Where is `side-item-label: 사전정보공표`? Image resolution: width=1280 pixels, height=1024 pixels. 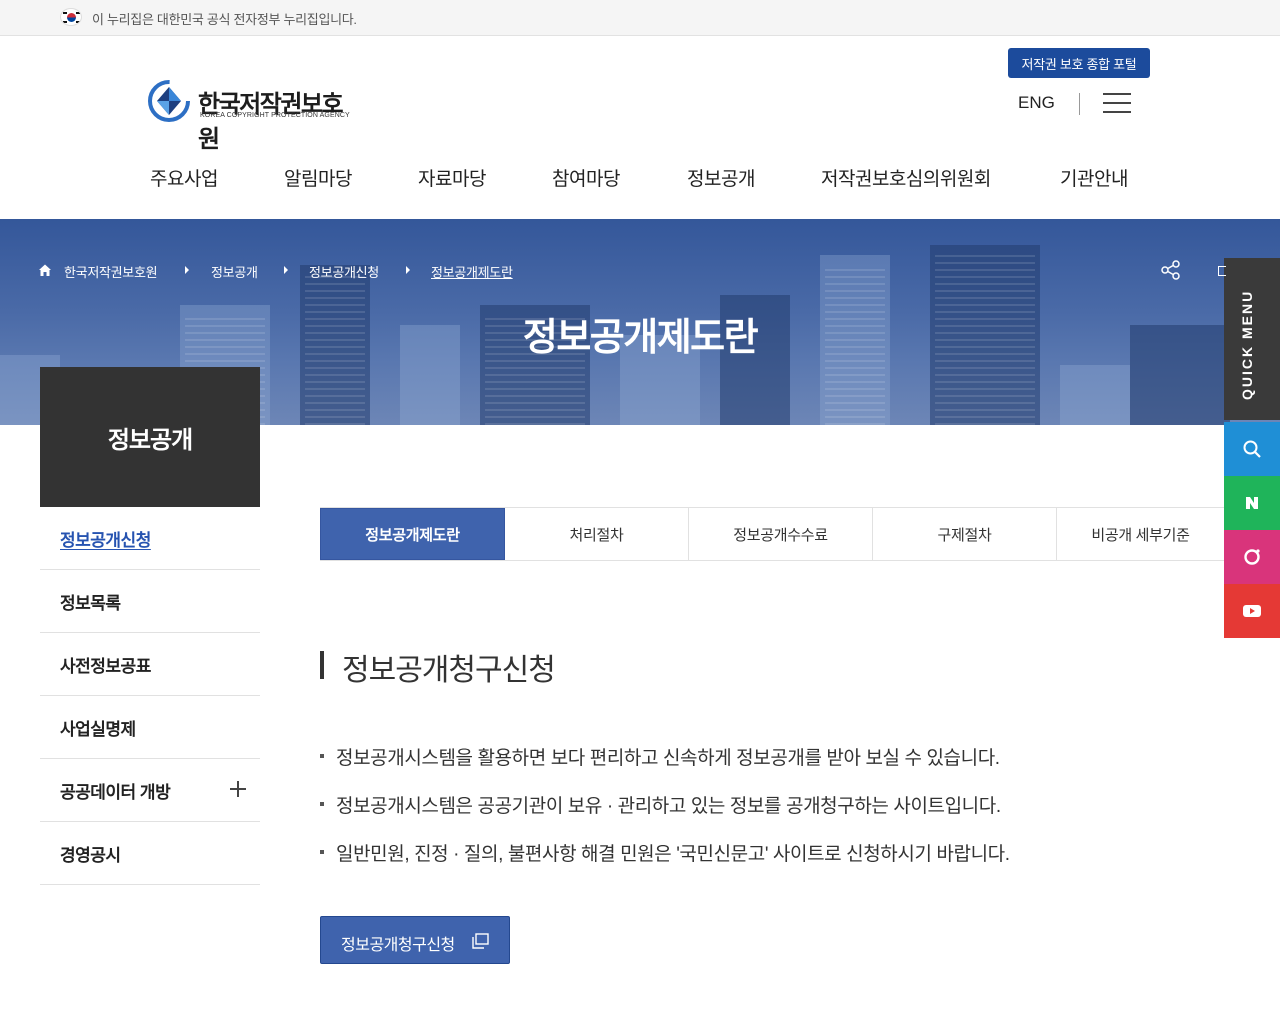
side-item-label: 사전정보공표 is located at coordinates (105, 666).